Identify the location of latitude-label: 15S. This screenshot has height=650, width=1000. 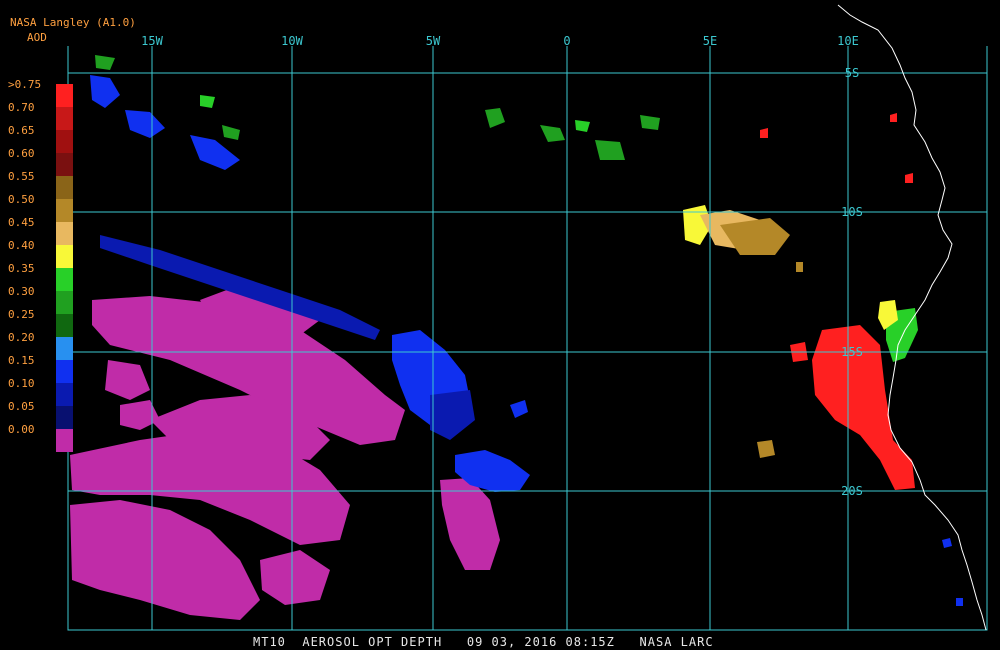
(852, 352).